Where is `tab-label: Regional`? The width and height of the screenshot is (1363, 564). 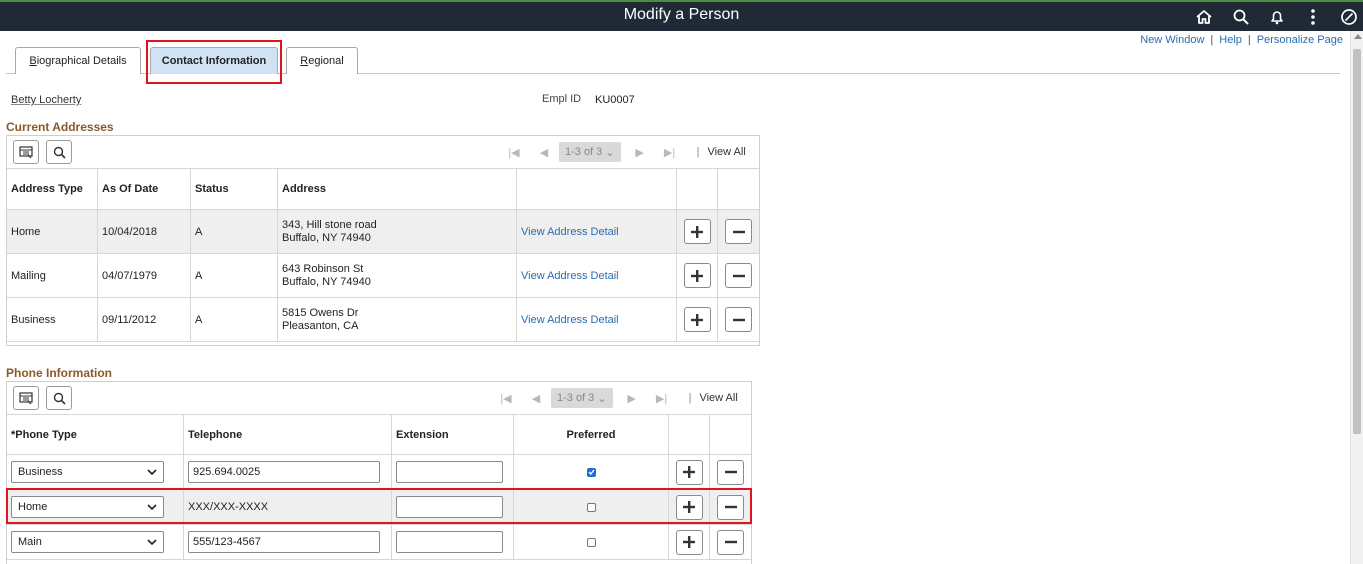
tab-label: Regional is located at coordinates (322, 61).